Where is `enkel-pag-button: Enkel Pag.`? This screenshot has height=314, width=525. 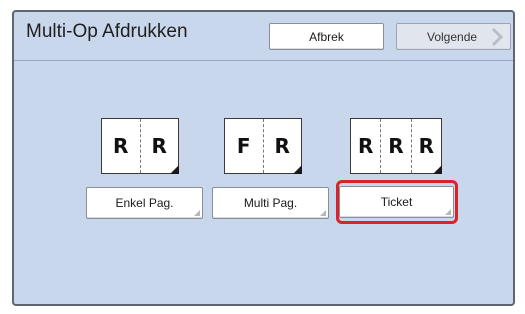
enkel-pag-button: Enkel Pag. is located at coordinates (144, 203).